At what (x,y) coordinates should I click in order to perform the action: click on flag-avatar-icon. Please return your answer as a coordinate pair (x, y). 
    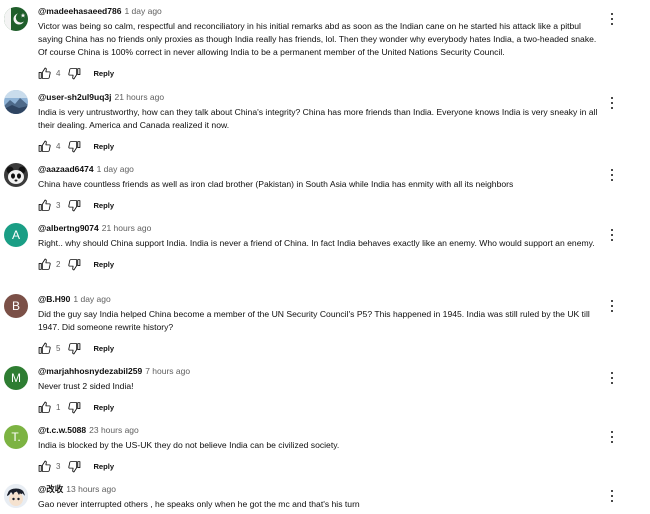
    Looking at the image, I should click on (16, 19).